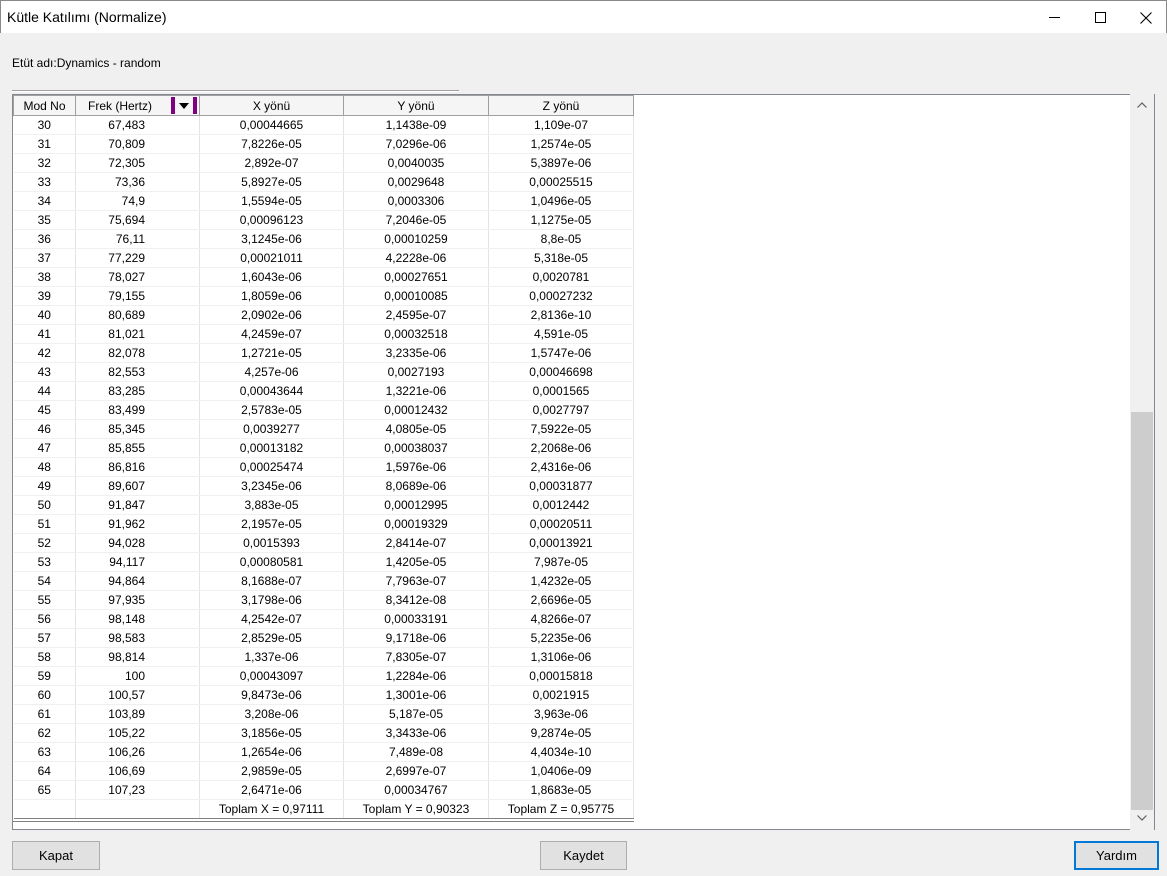  What do you see at coordinates (323, 429) in the screenshot?
I see `table-row: 46 85,345 0,0039277 4,0805e-05 7,5922e-05` at bounding box center [323, 429].